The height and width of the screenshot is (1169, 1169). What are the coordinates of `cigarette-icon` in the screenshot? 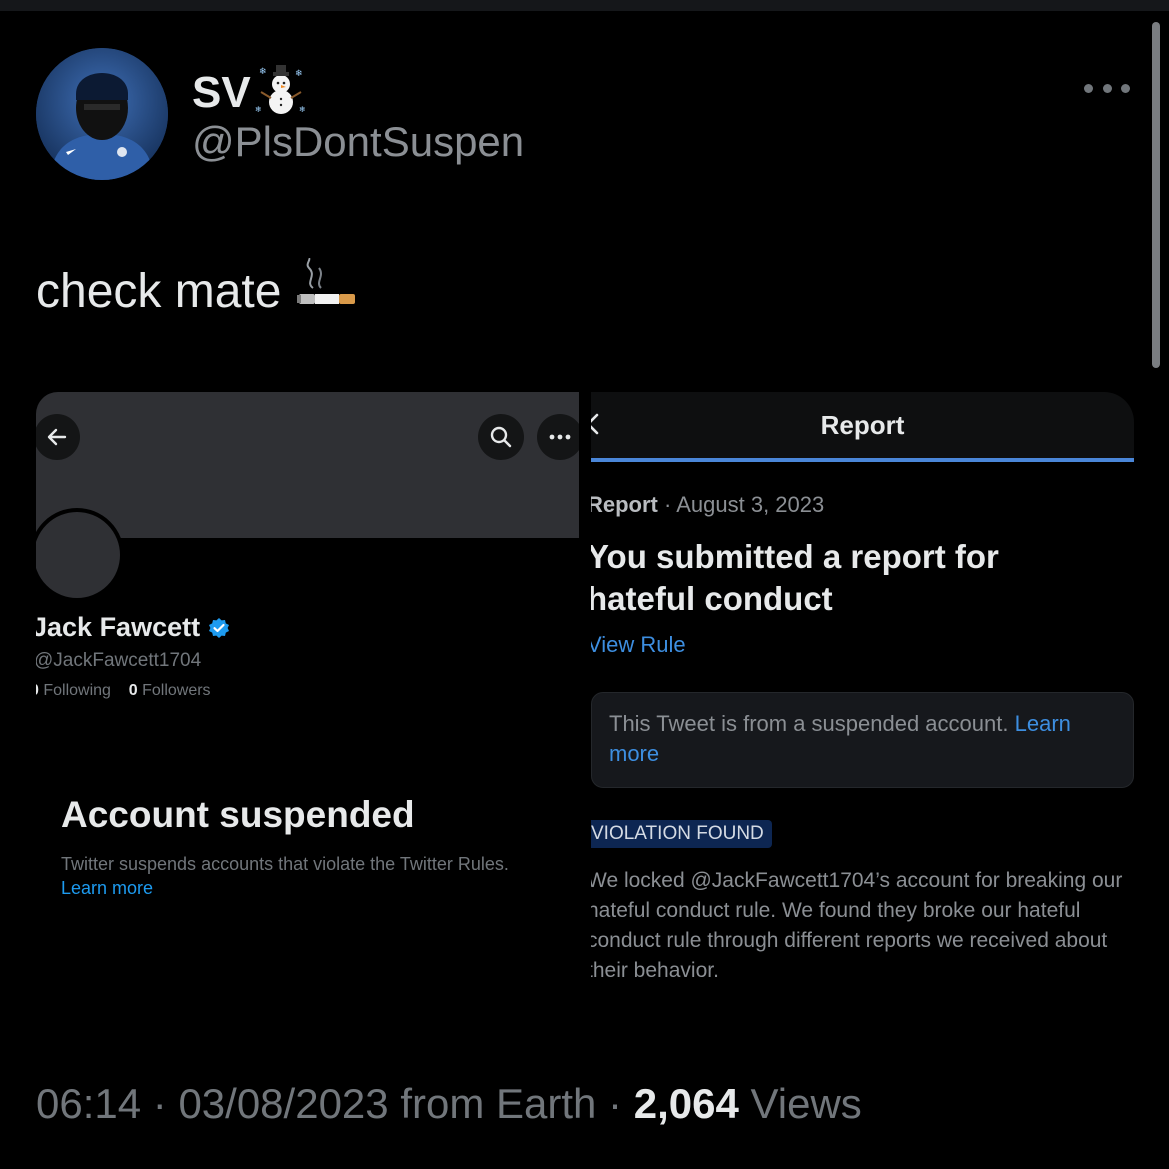 It's located at (326, 290).